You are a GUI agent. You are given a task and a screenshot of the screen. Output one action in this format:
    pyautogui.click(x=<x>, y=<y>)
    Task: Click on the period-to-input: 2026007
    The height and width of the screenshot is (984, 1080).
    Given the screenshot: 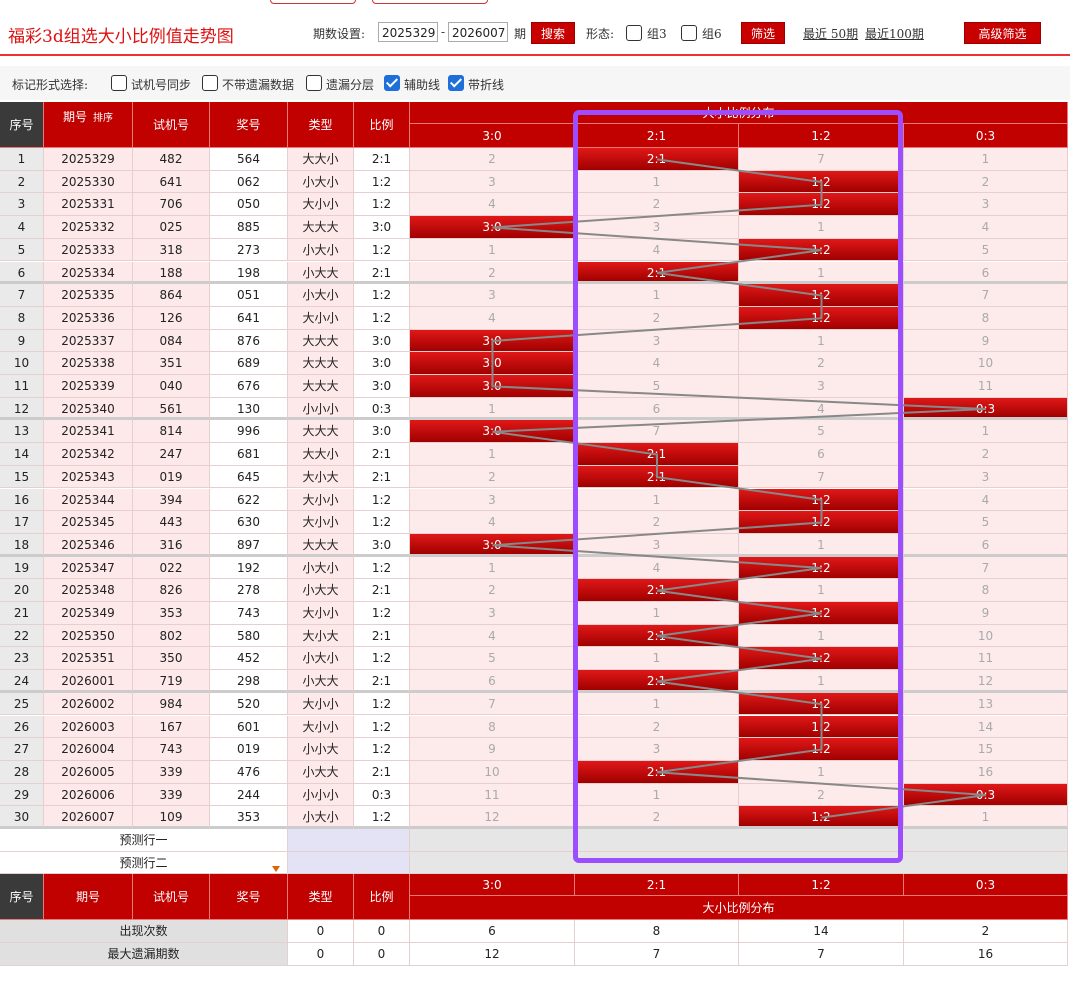 What is the action you would take?
    pyautogui.click(x=478, y=32)
    